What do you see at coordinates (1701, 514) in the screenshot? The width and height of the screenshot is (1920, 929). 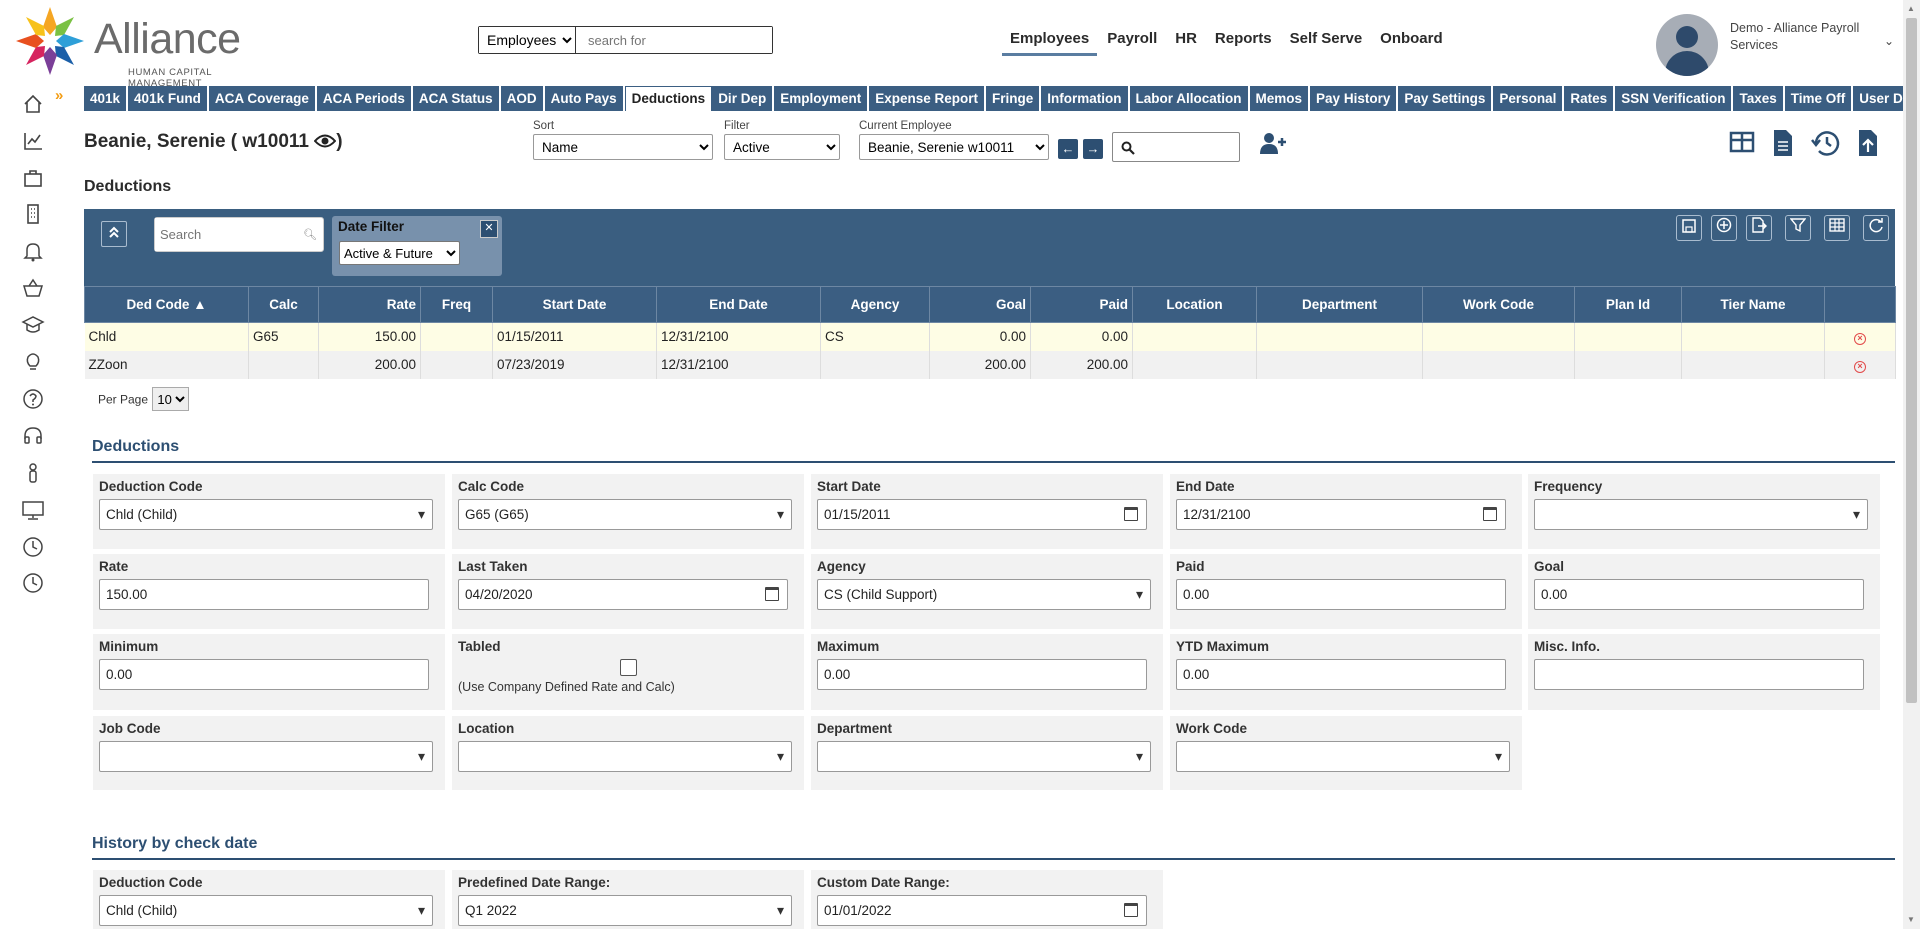 I see `frequency-select` at bounding box center [1701, 514].